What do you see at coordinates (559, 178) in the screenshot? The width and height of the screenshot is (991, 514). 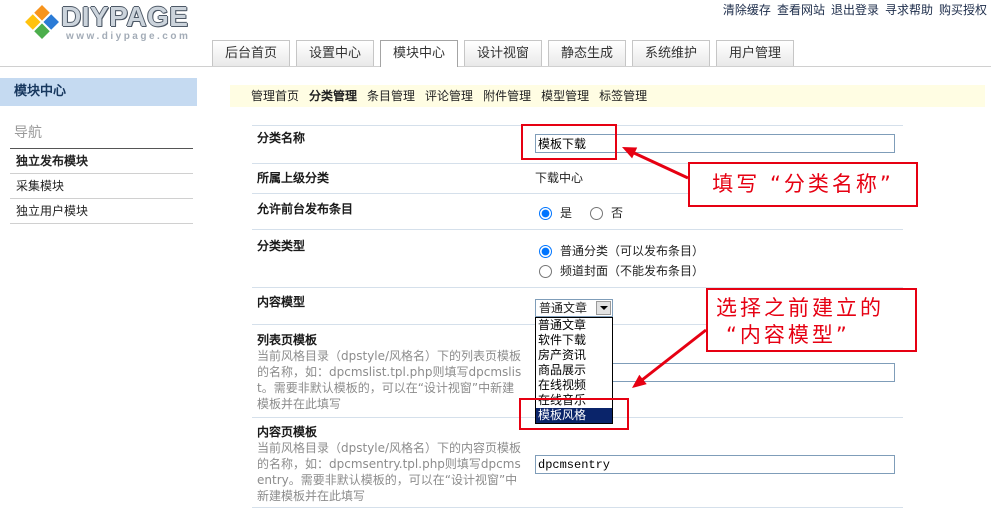 I see `parent-category-value: 下载中心` at bounding box center [559, 178].